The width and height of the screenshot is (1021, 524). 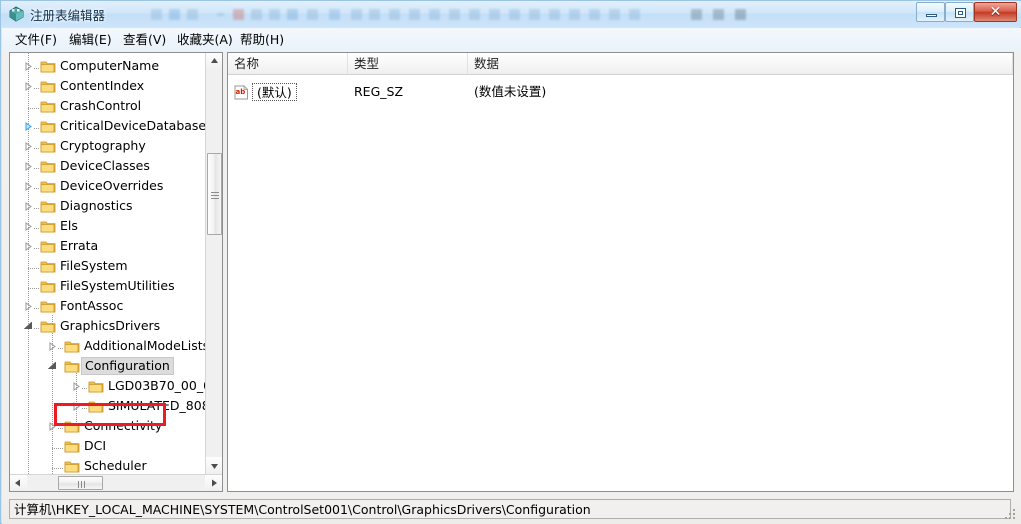 What do you see at coordinates (620, 92) in the screenshot?
I see `table-row: ab (默认) REG_SZ (数值未设置)` at bounding box center [620, 92].